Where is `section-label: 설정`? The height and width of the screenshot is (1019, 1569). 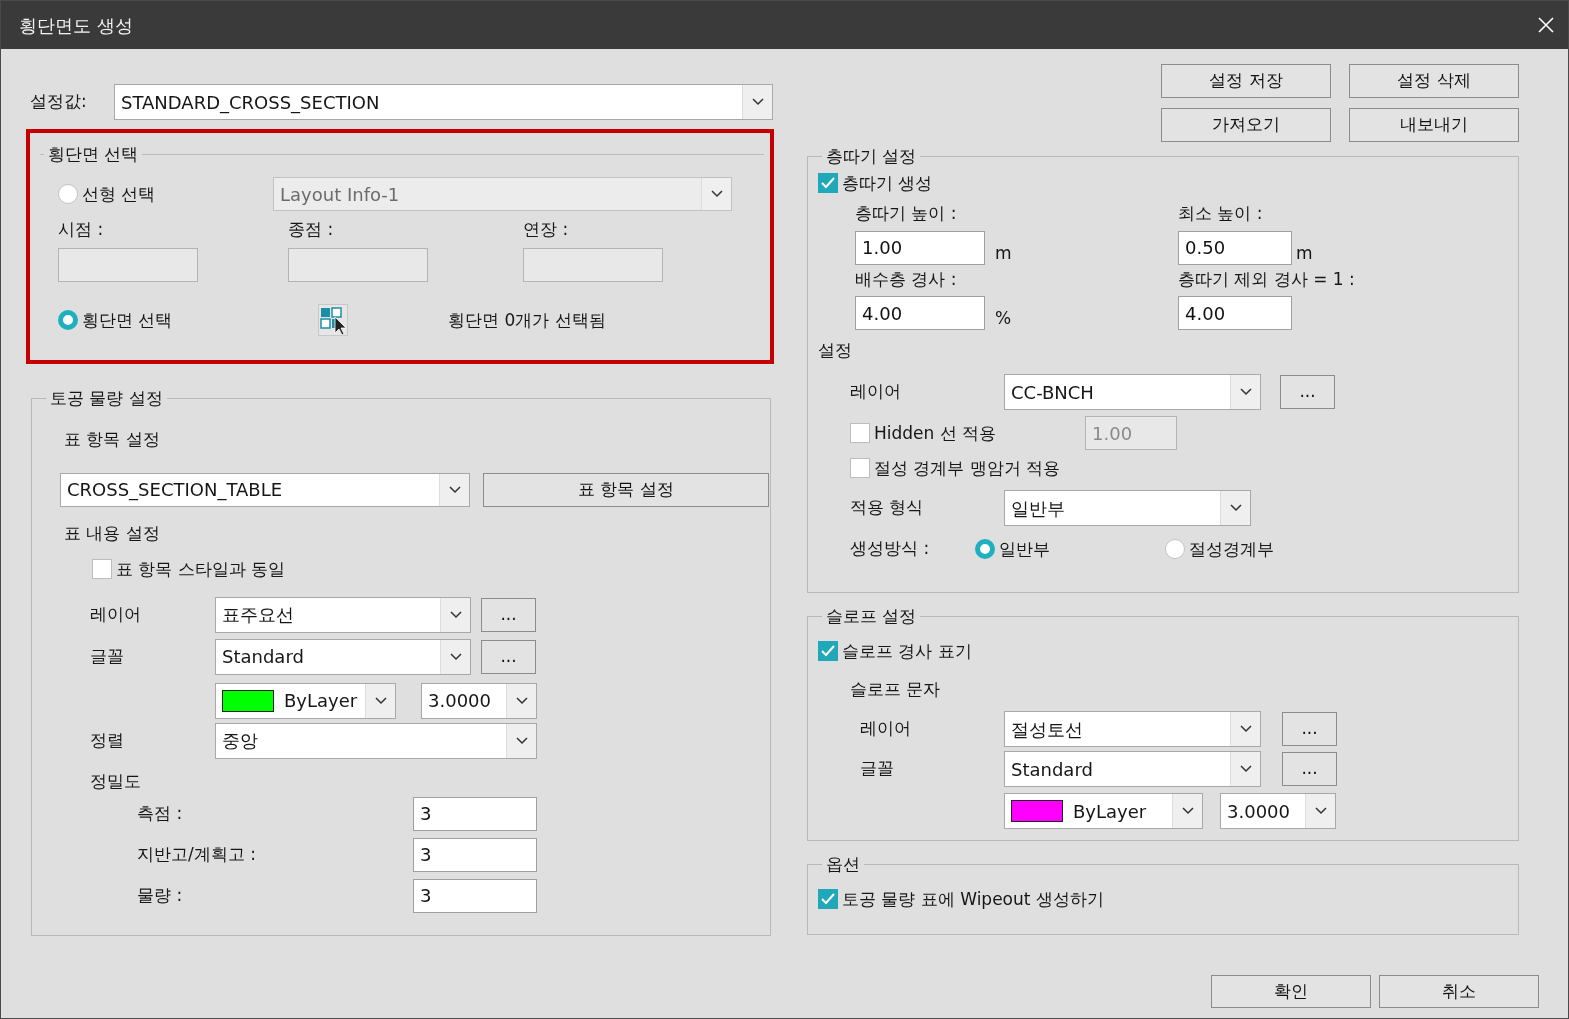
section-label: 설정 is located at coordinates (835, 350).